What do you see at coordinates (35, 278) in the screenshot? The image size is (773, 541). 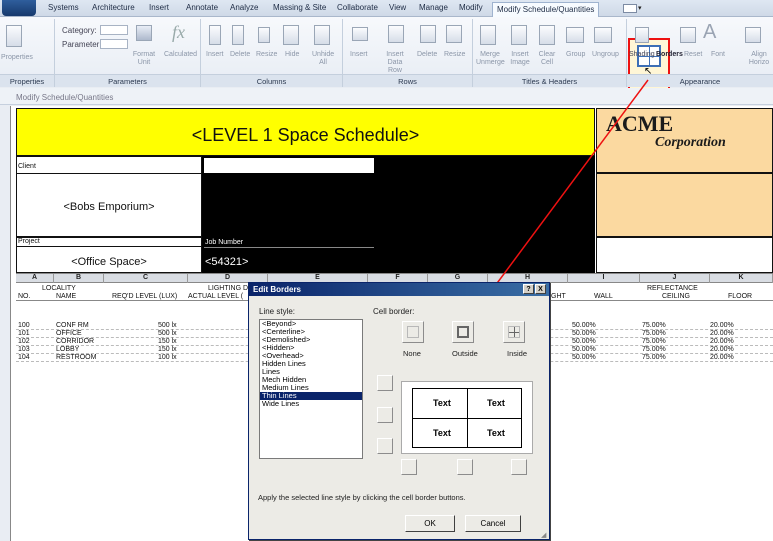 I see `col-letter-a: A` at bounding box center [35, 278].